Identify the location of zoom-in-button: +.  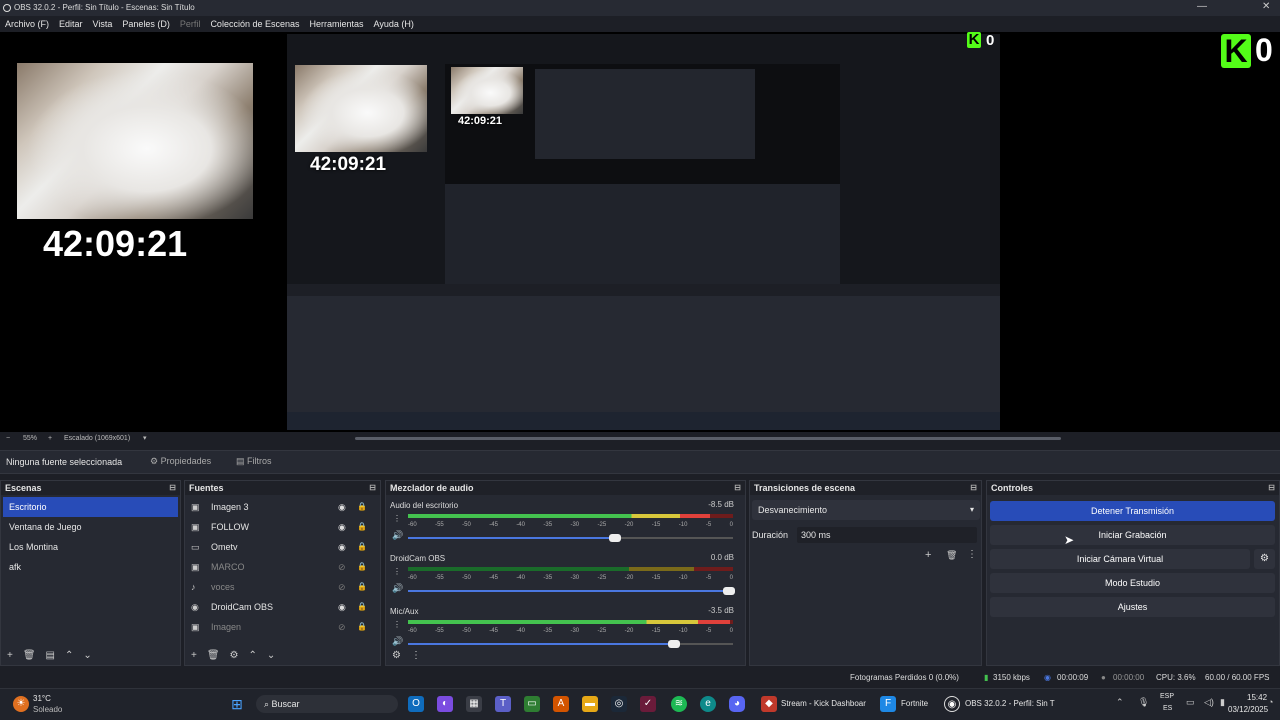
(50, 439).